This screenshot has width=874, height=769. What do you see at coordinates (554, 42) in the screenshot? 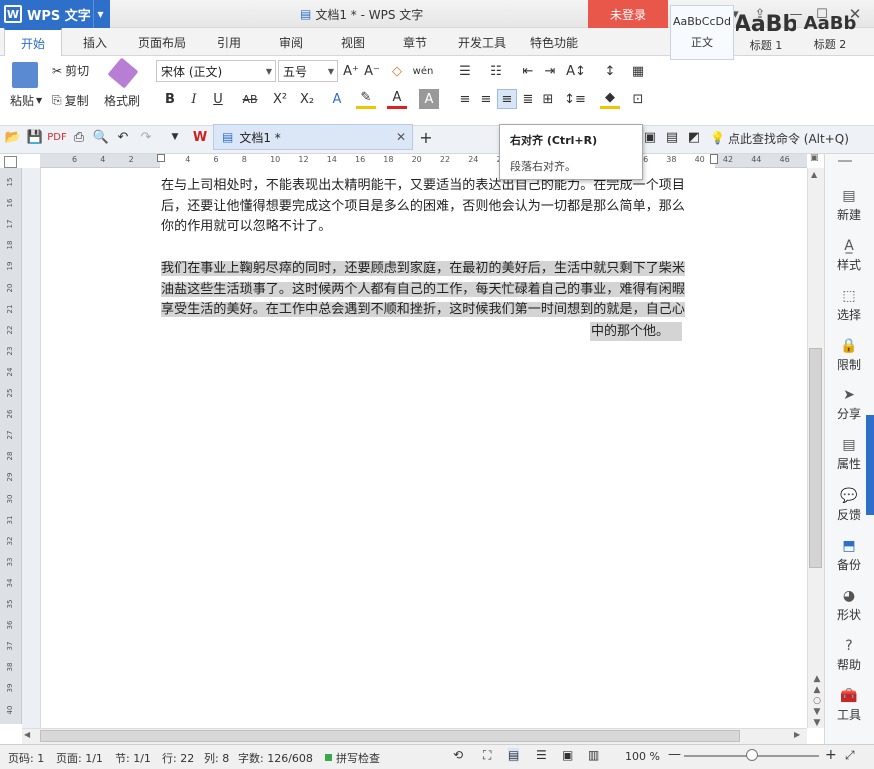
I see `tab-special: 特色功能` at bounding box center [554, 42].